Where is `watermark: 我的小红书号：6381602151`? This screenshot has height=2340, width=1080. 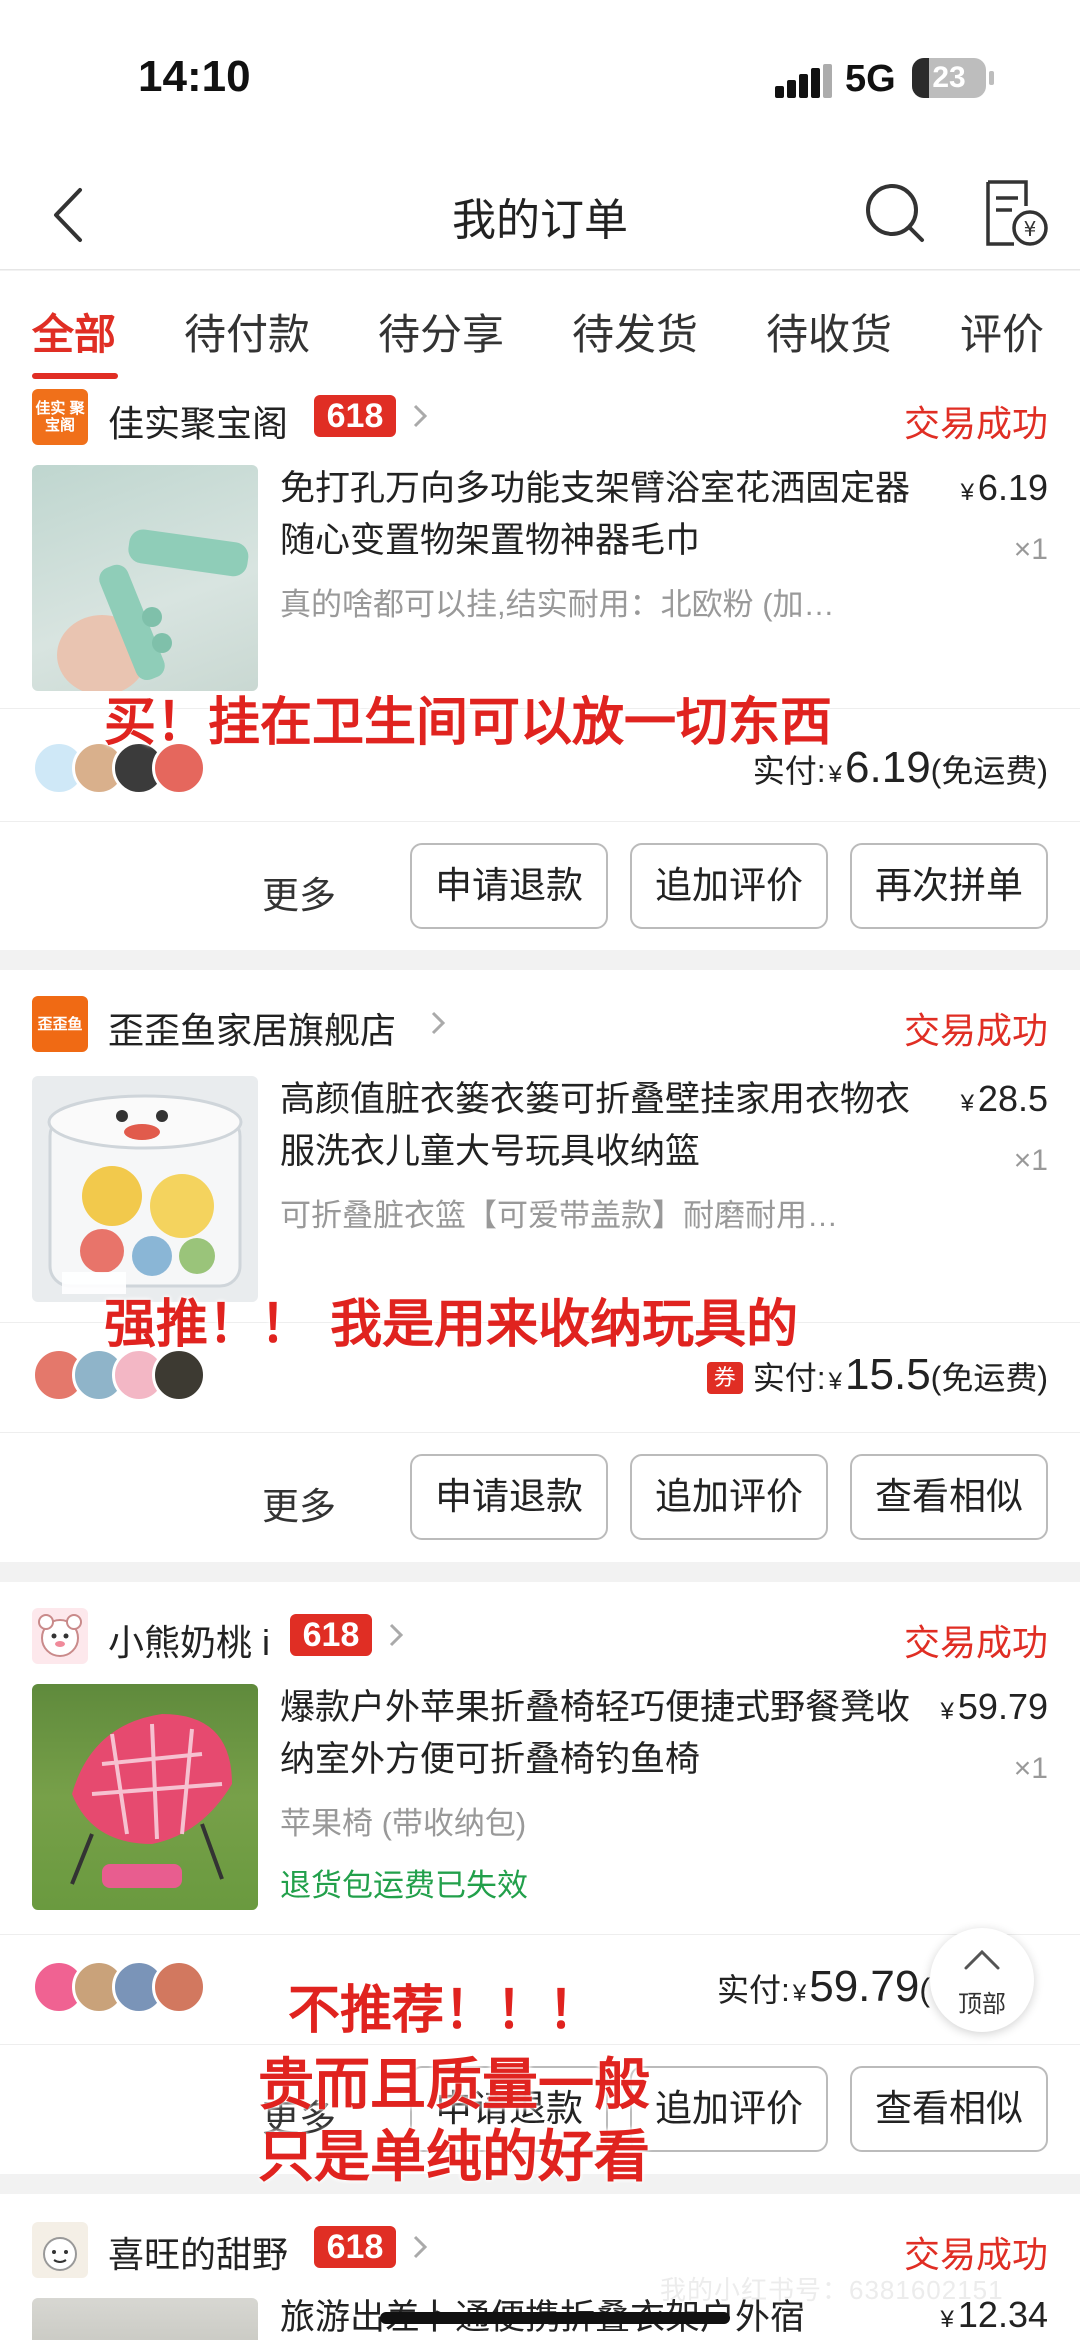 watermark: 我的小红书号：6381602151 is located at coordinates (832, 2290).